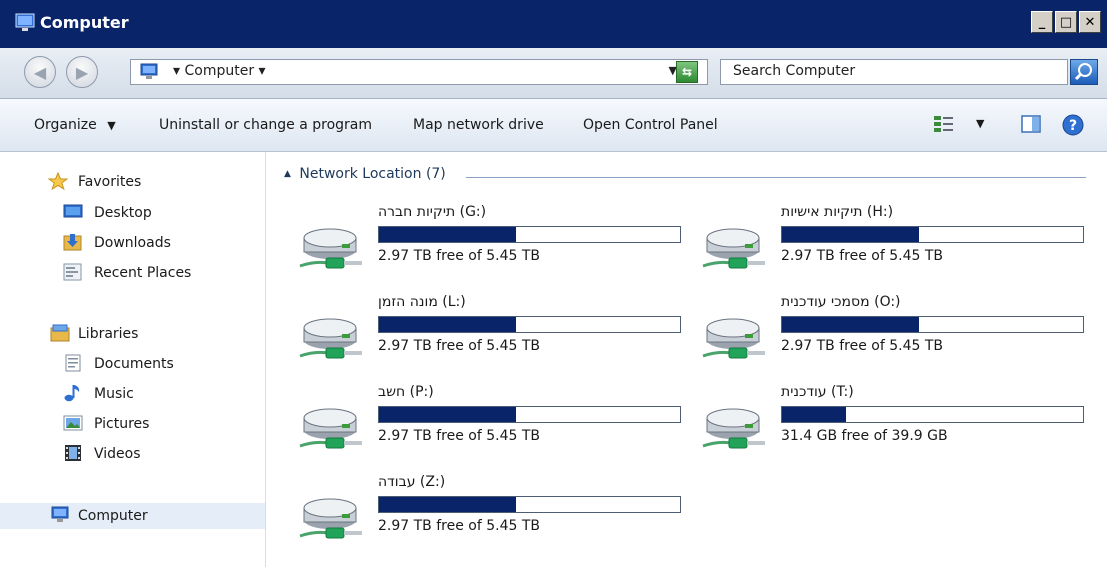 The image size is (1107, 567). Describe the element at coordinates (114, 394) in the screenshot. I see `sidebar-item-label: Music` at that location.